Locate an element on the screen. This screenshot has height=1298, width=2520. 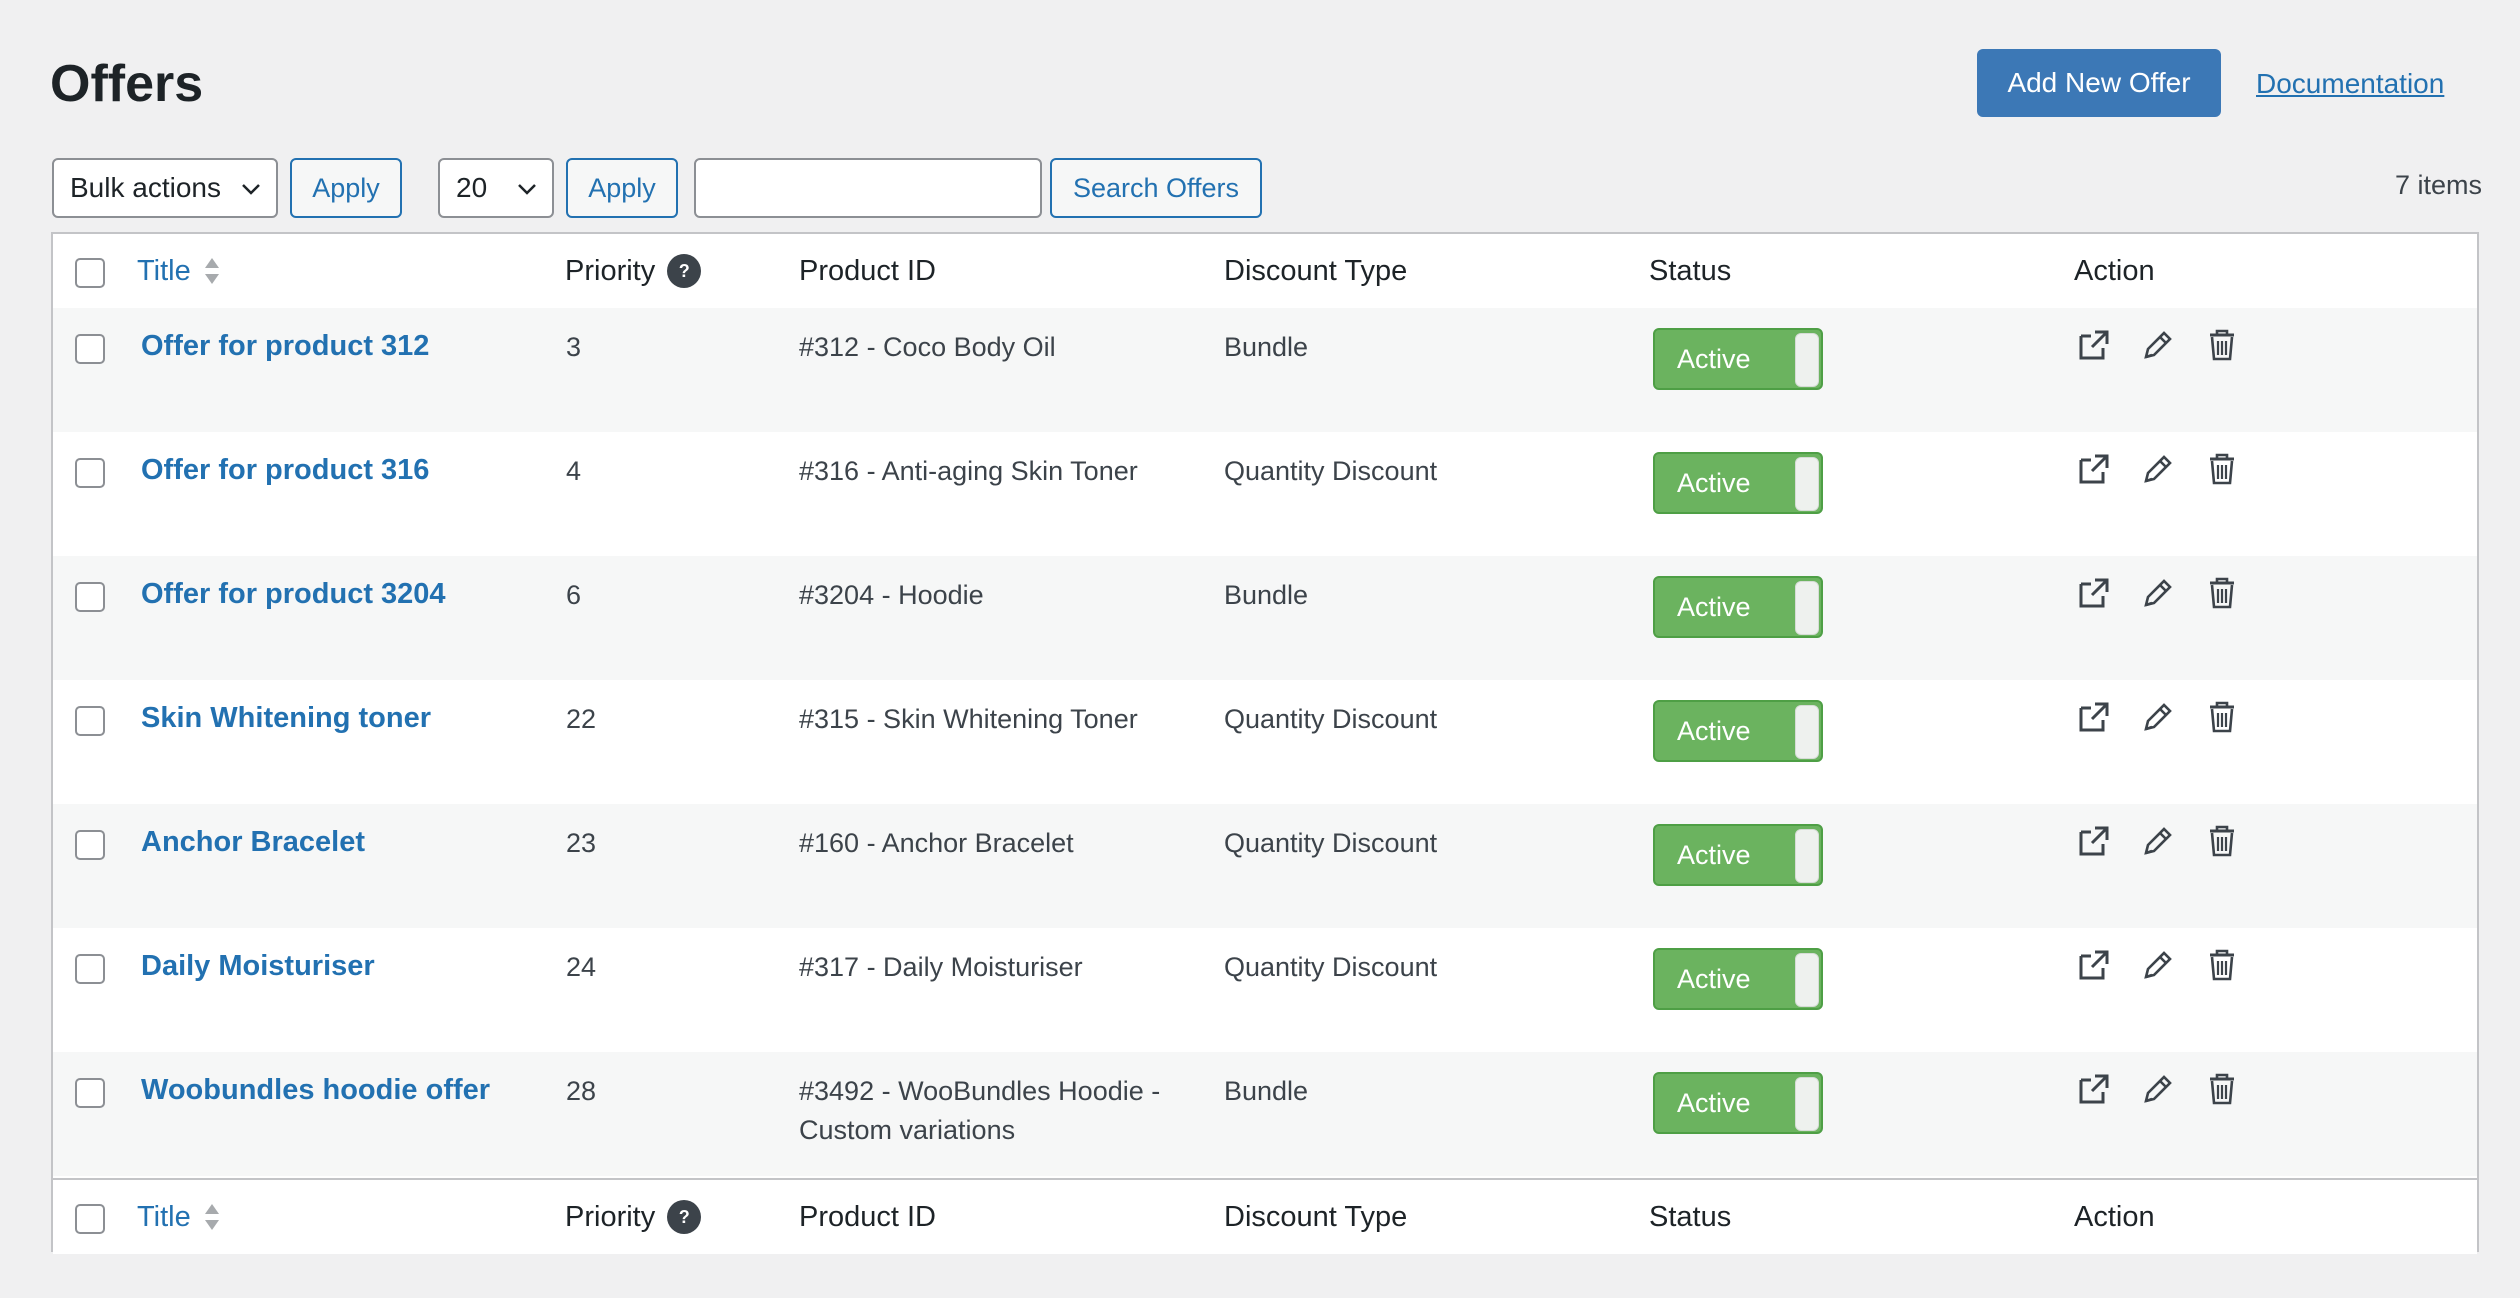
search-offers-button: Search Offers is located at coordinates (1156, 188).